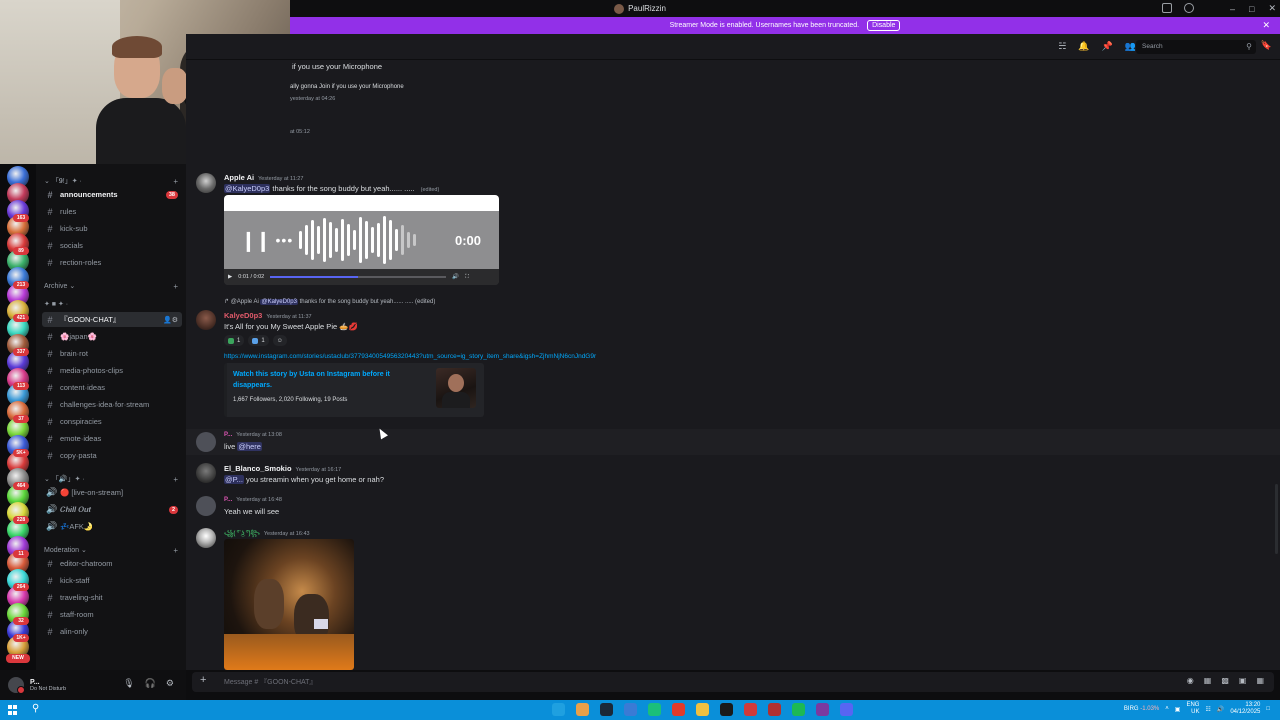 This screenshot has height=720, width=1280. What do you see at coordinates (112, 614) in the screenshot?
I see `moderation-channel: # staff-room` at bounding box center [112, 614].